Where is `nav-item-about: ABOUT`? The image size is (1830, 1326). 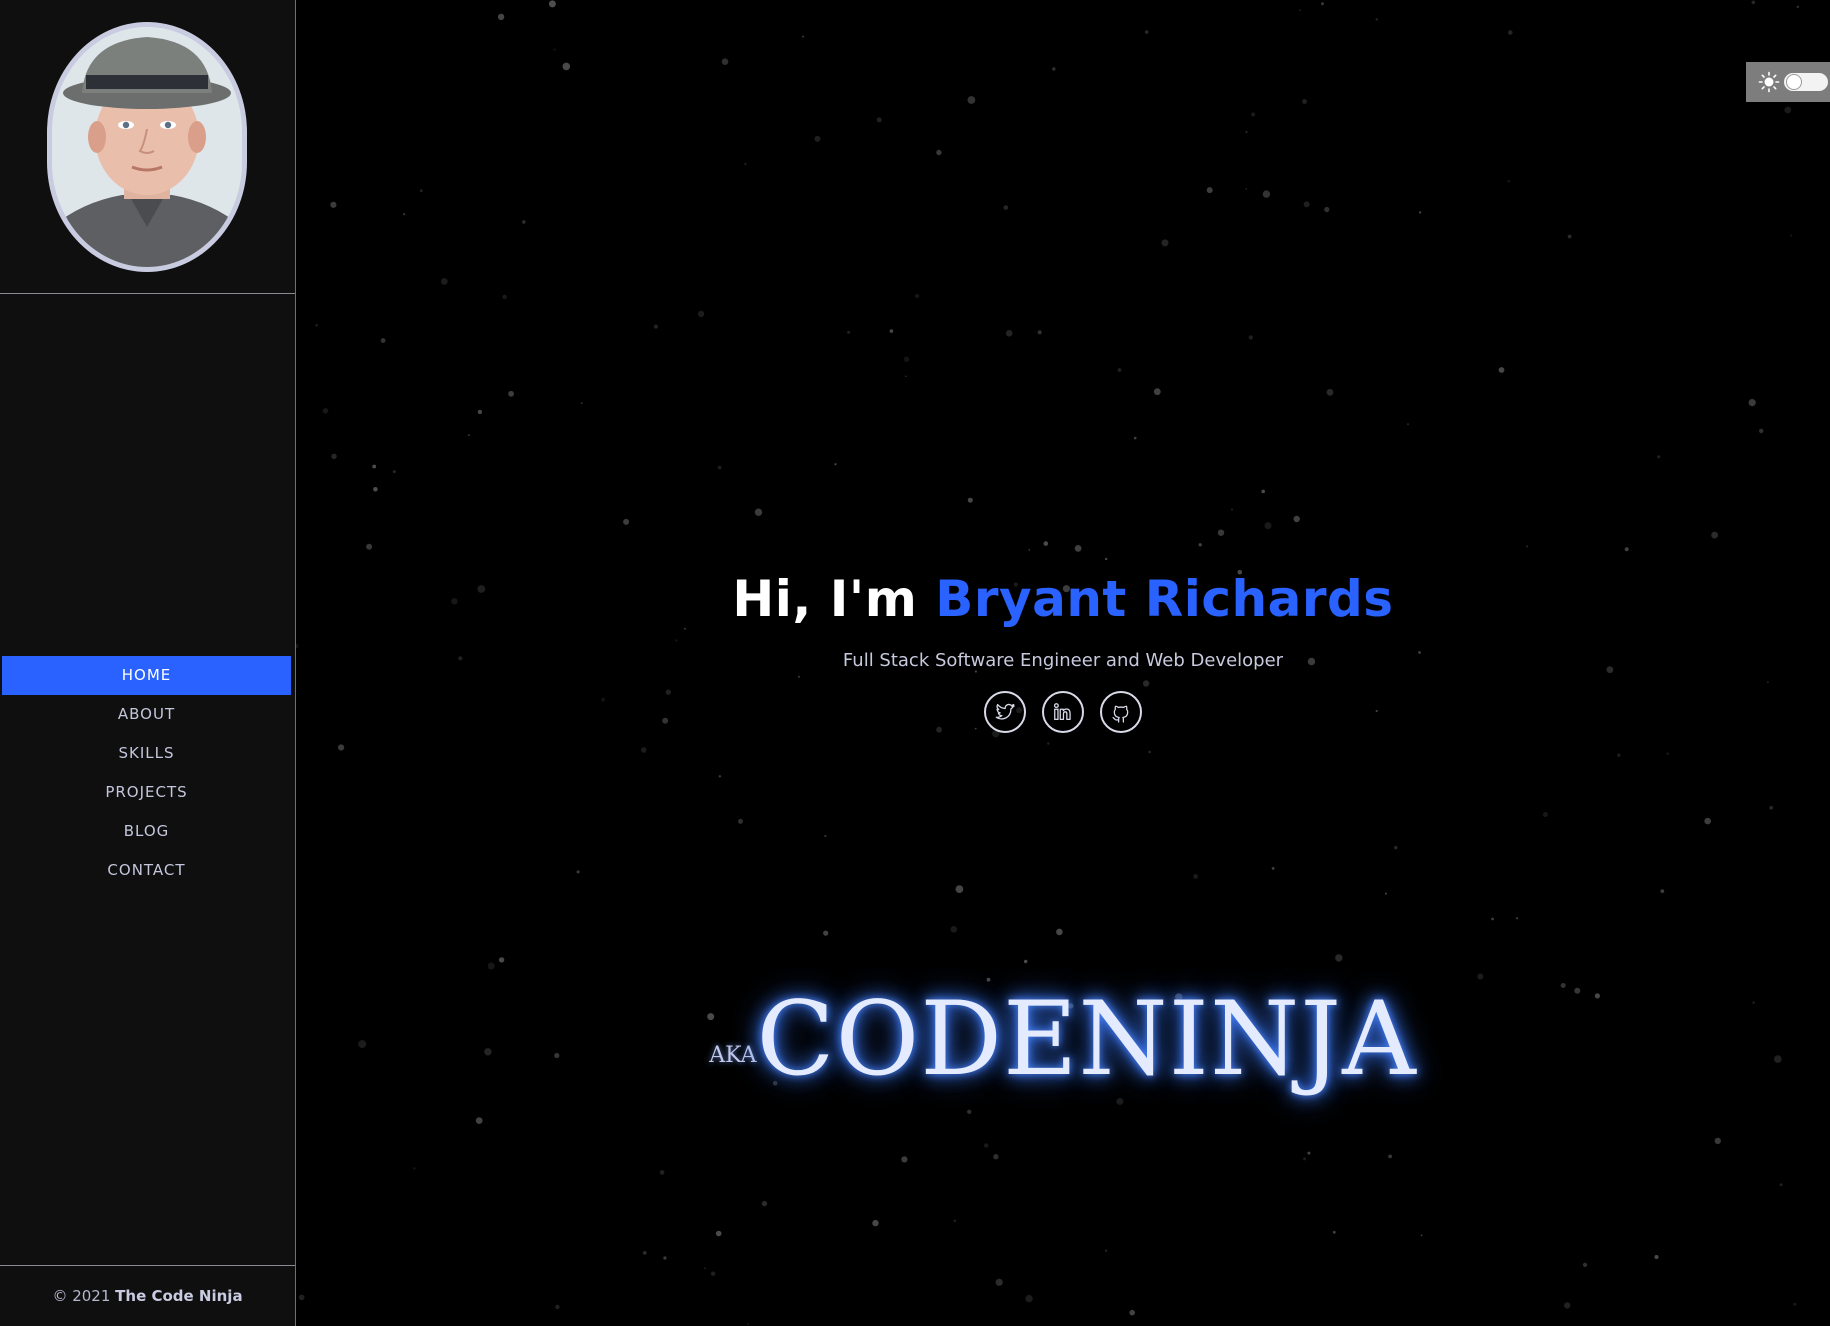
nav-item-about: ABOUT is located at coordinates (146, 714).